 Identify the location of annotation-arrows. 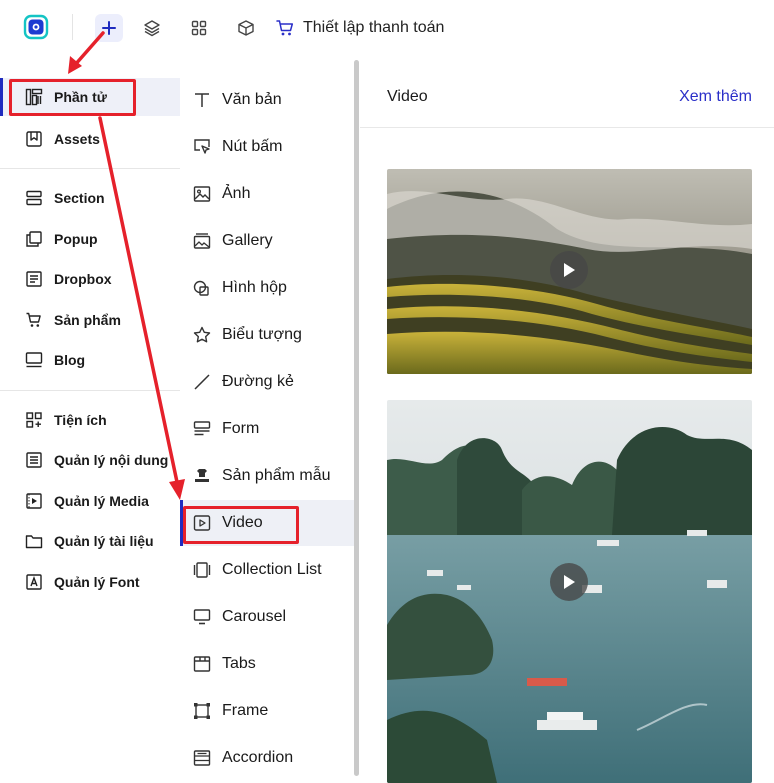
(126, 265).